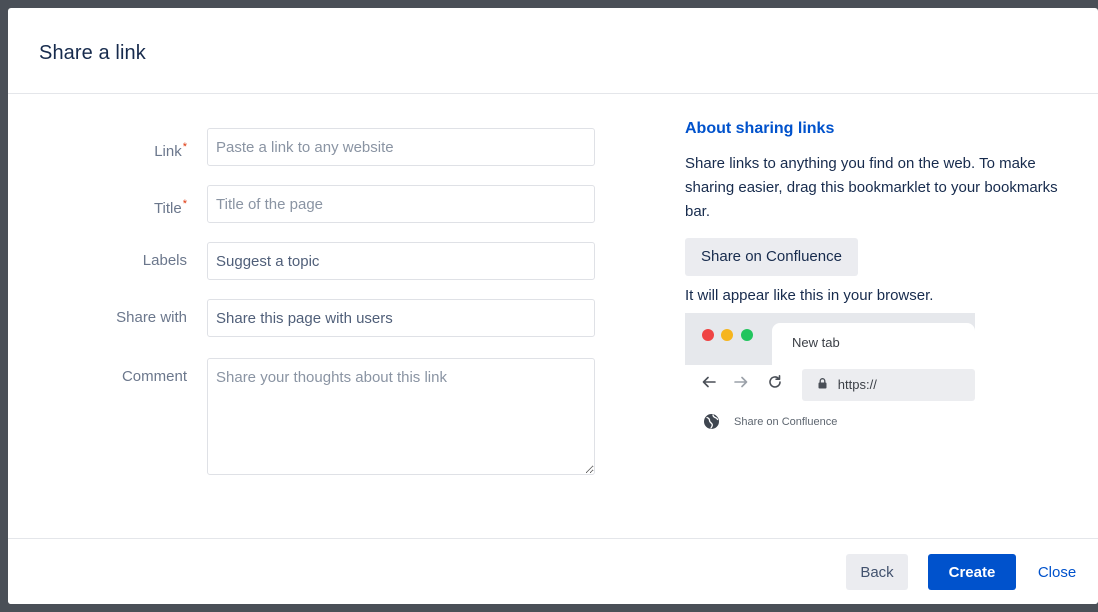 This screenshot has width=1098, height=612. I want to click on share-with-input, so click(401, 318).